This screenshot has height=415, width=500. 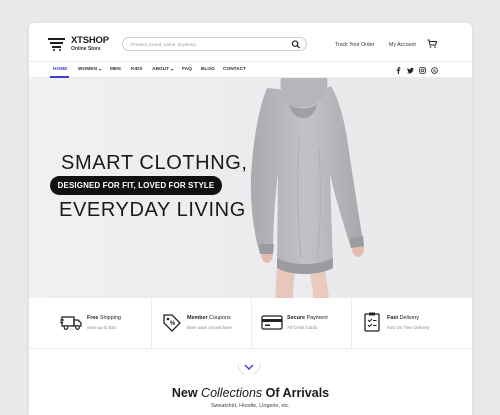 I want to click on brand-tagline: Online Store, so click(x=86, y=48).